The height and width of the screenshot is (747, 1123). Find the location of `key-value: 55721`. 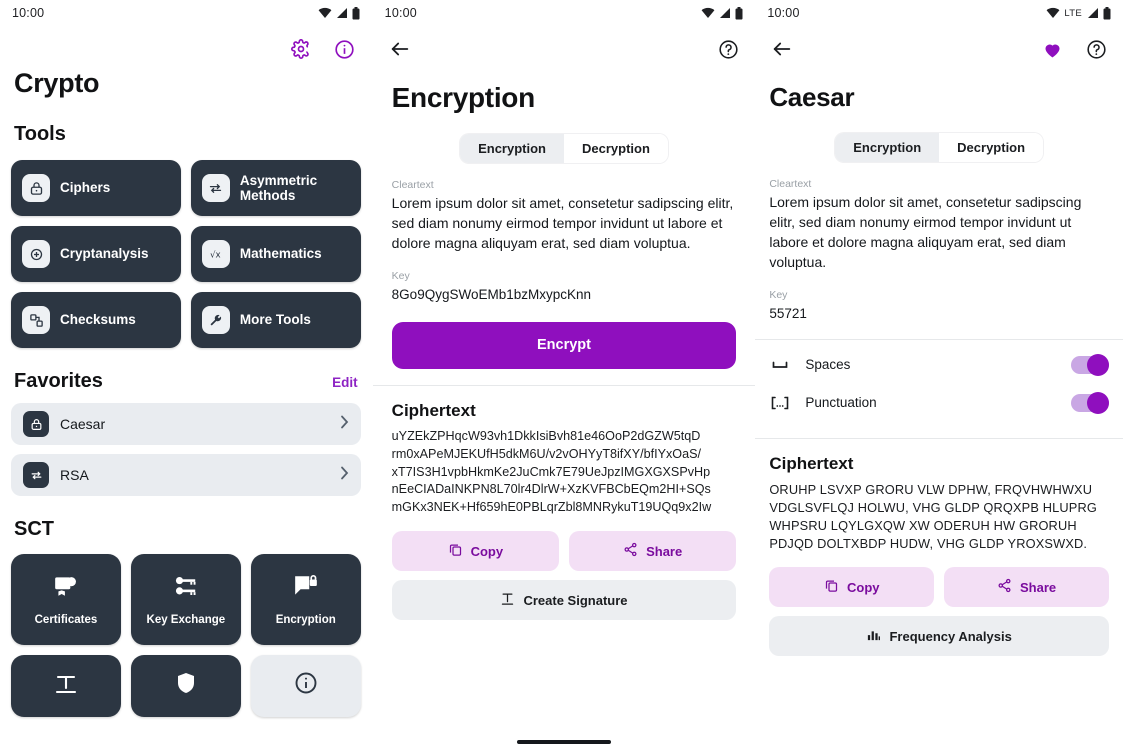

key-value: 55721 is located at coordinates (788, 313).